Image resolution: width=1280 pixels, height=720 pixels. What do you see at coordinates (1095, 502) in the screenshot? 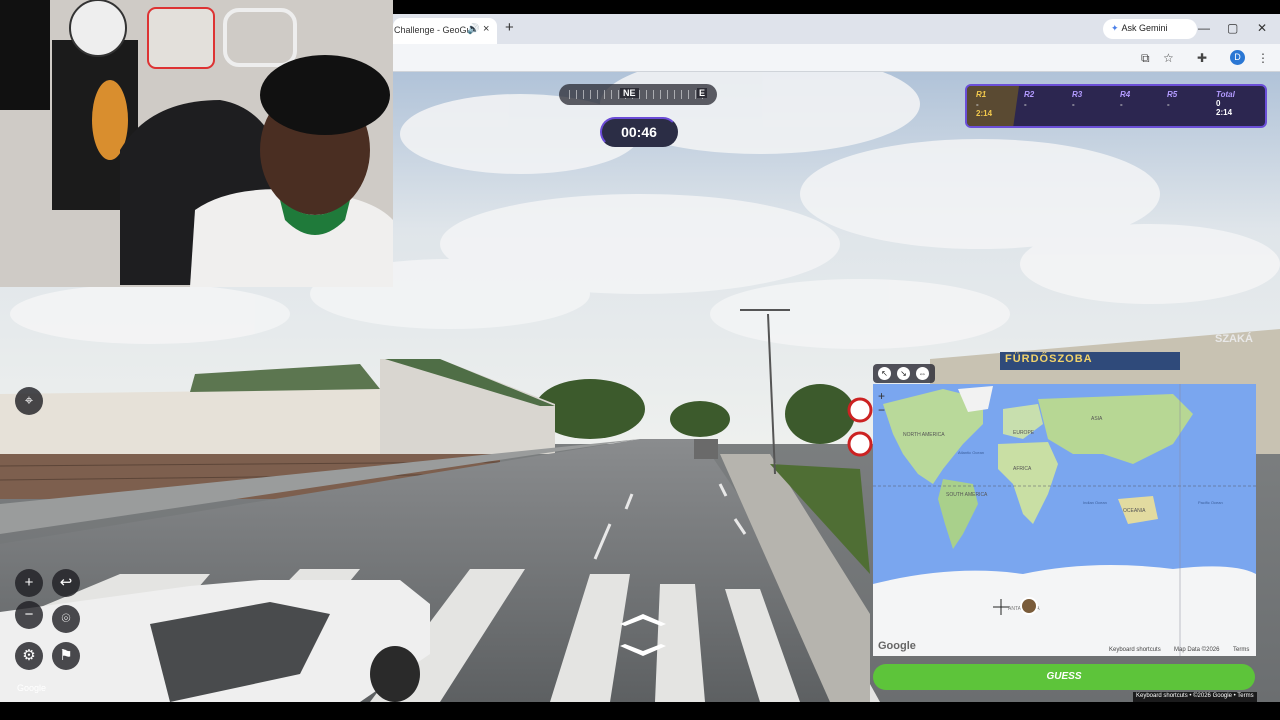
I see `map-label-indian: Indian Ocean` at bounding box center [1095, 502].